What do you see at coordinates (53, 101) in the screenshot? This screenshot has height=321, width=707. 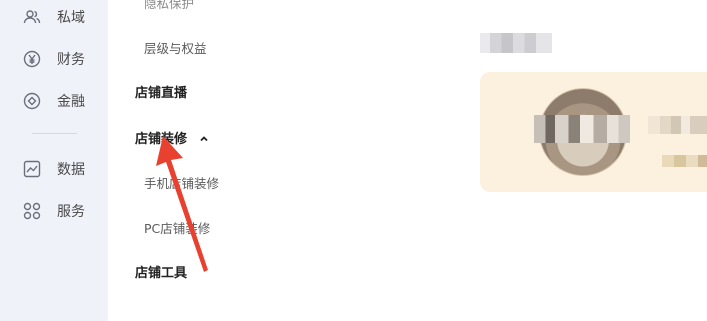 I see `rail-item-banking: 金融` at bounding box center [53, 101].